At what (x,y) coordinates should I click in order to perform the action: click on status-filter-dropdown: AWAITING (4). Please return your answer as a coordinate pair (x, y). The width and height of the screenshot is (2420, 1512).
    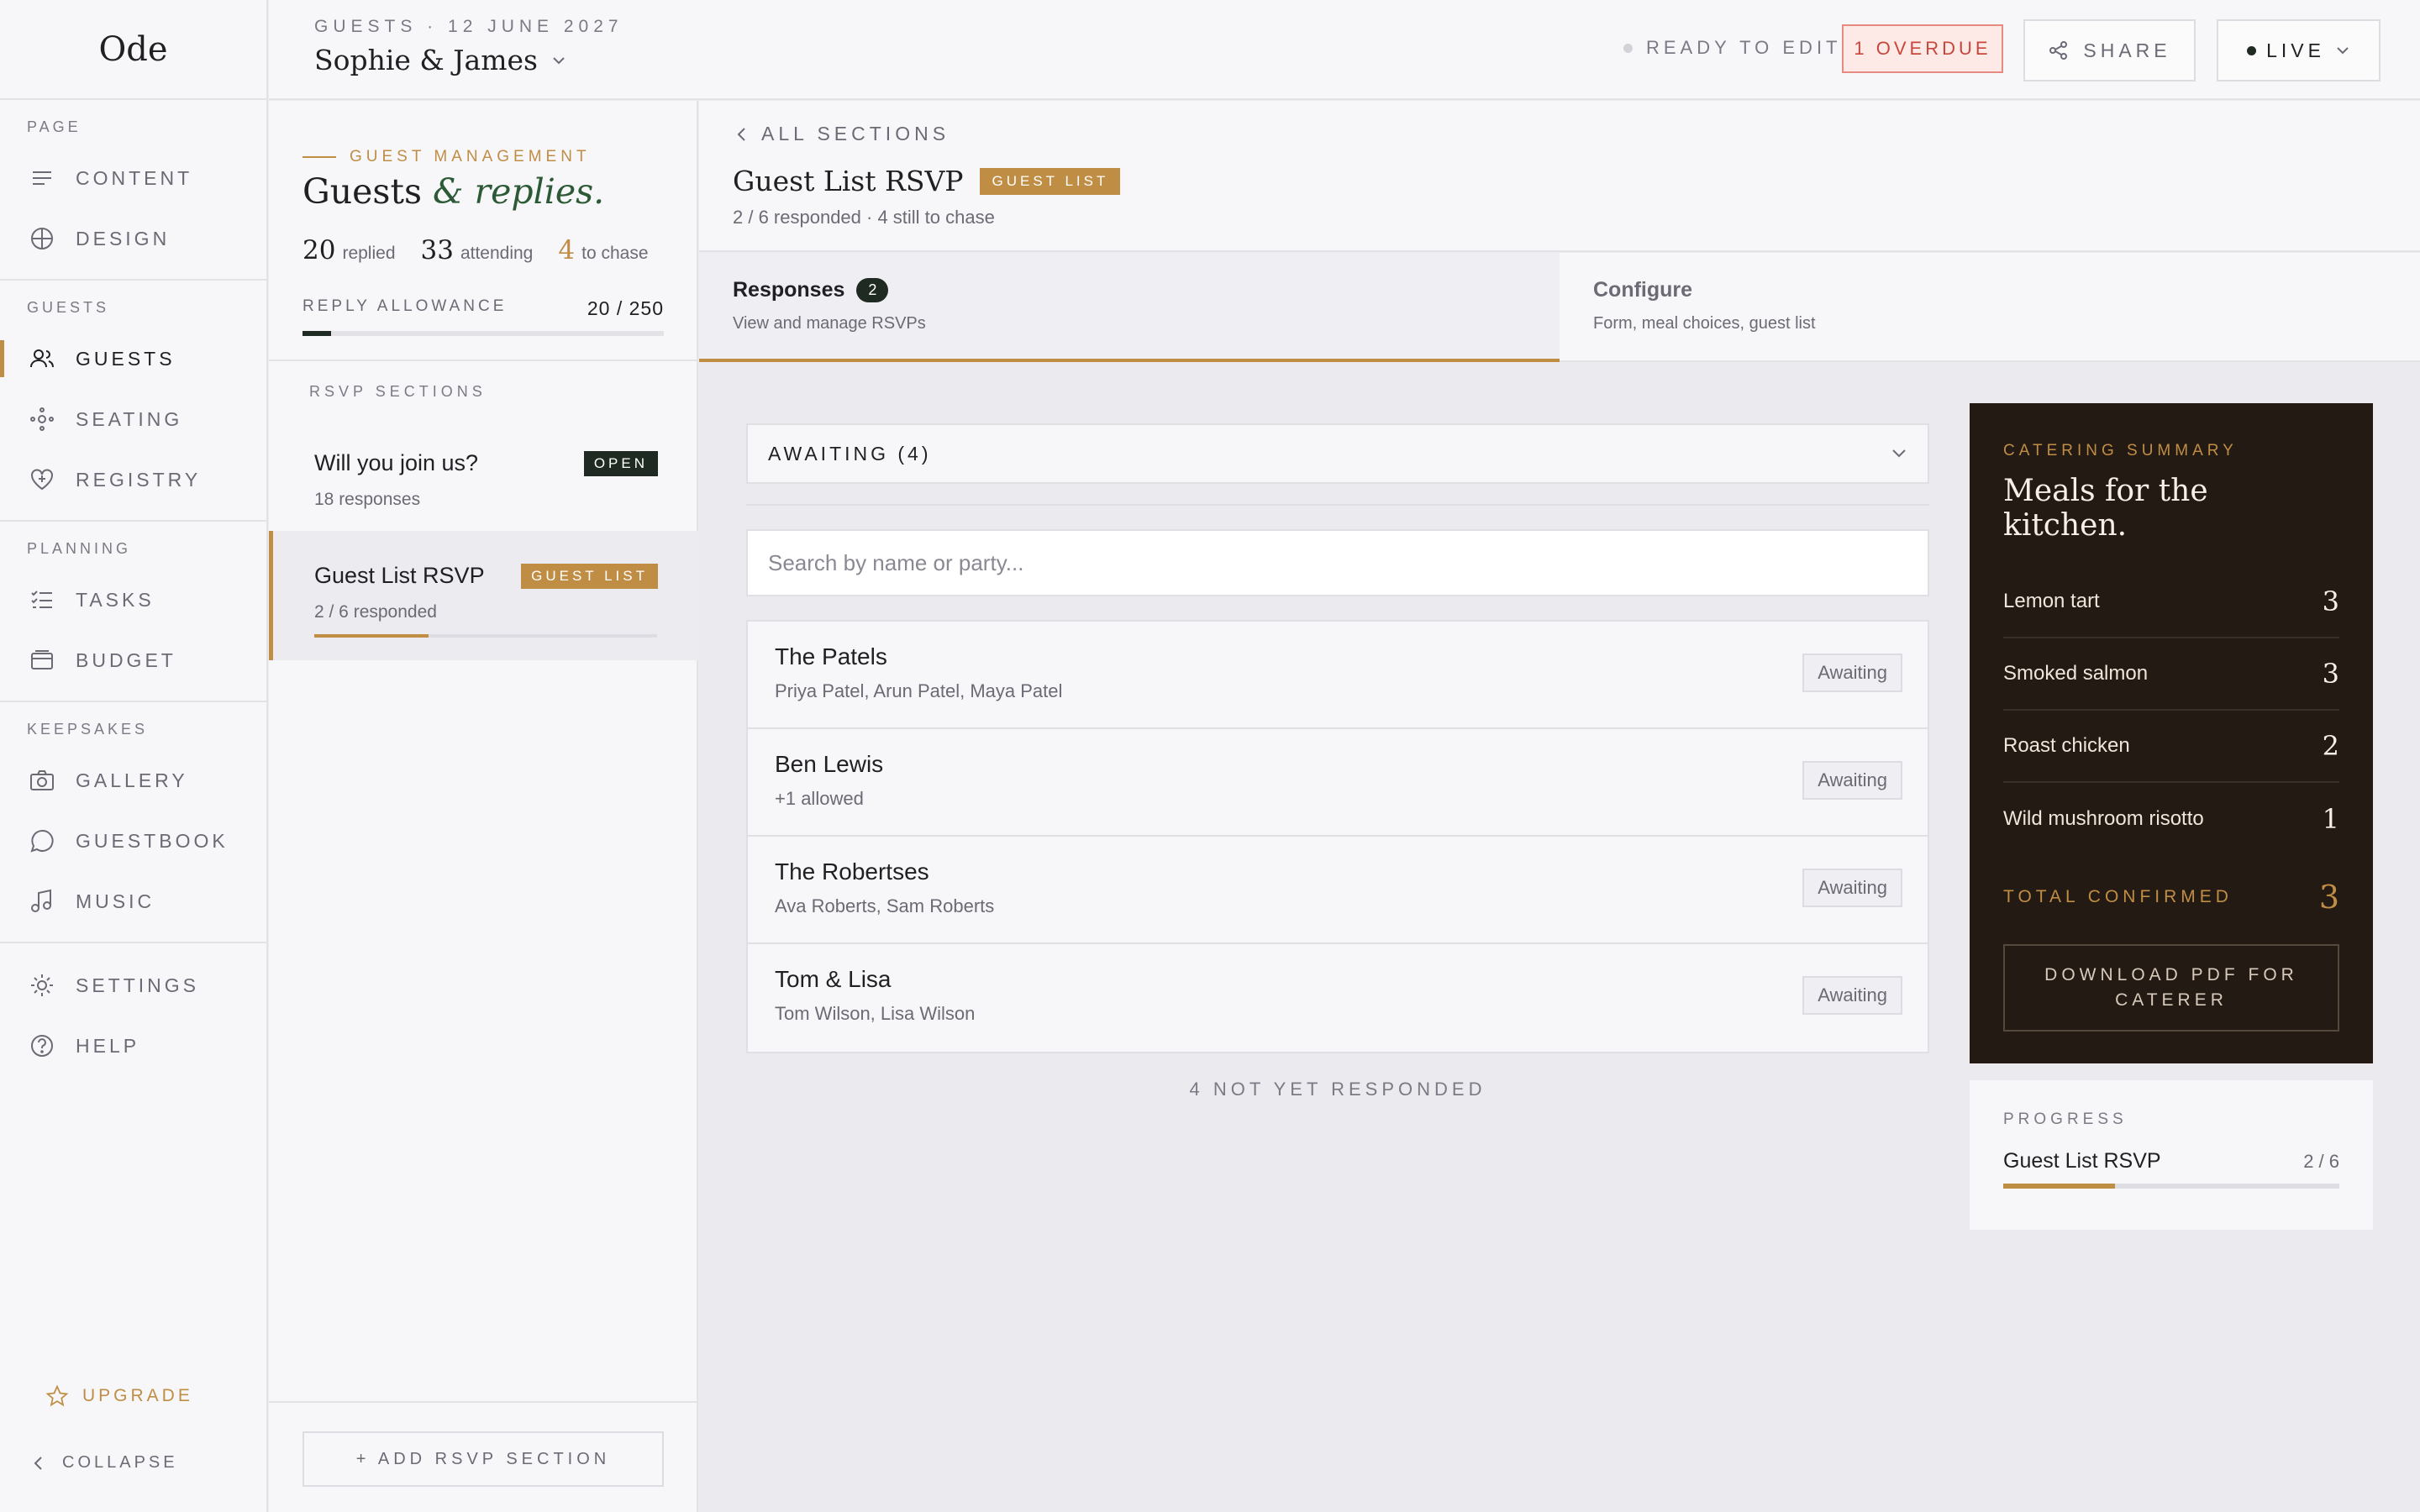
    Looking at the image, I should click on (1337, 453).